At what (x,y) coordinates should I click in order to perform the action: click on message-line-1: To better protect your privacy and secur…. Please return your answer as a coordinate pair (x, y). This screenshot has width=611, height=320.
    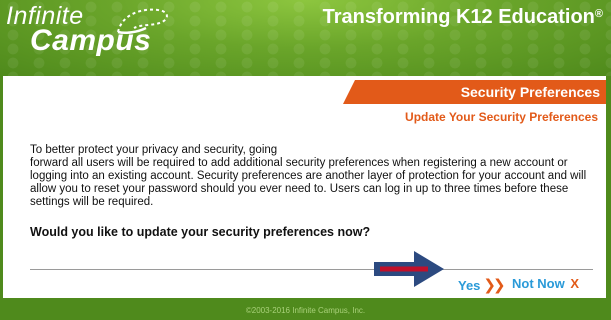
    Looking at the image, I should click on (154, 150).